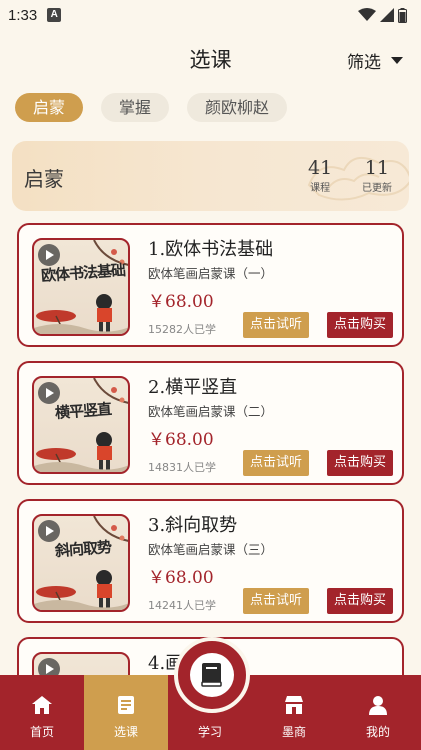 This screenshot has width=421, height=750. I want to click on learner-count: 14241人已学, so click(182, 605).